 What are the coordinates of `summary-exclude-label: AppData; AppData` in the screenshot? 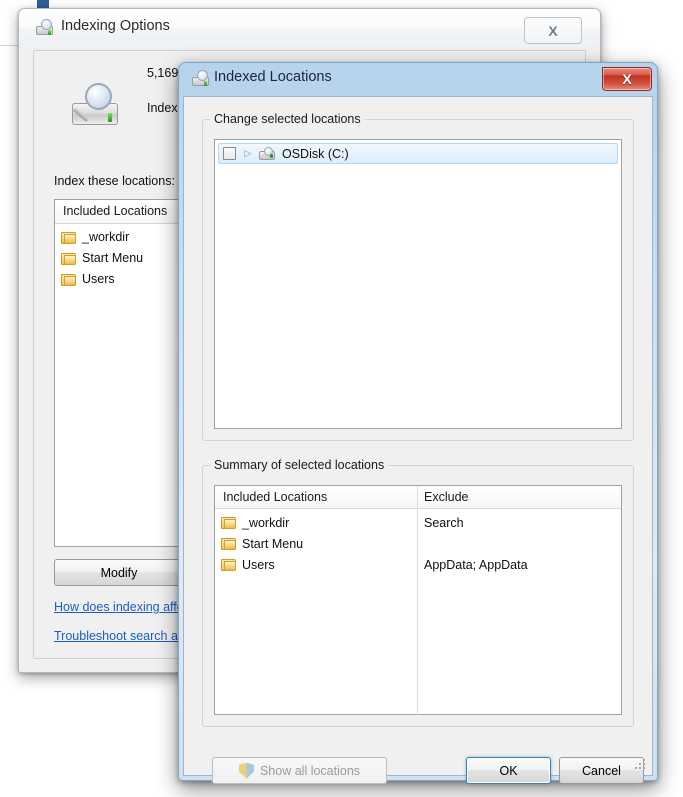 It's located at (476, 564).